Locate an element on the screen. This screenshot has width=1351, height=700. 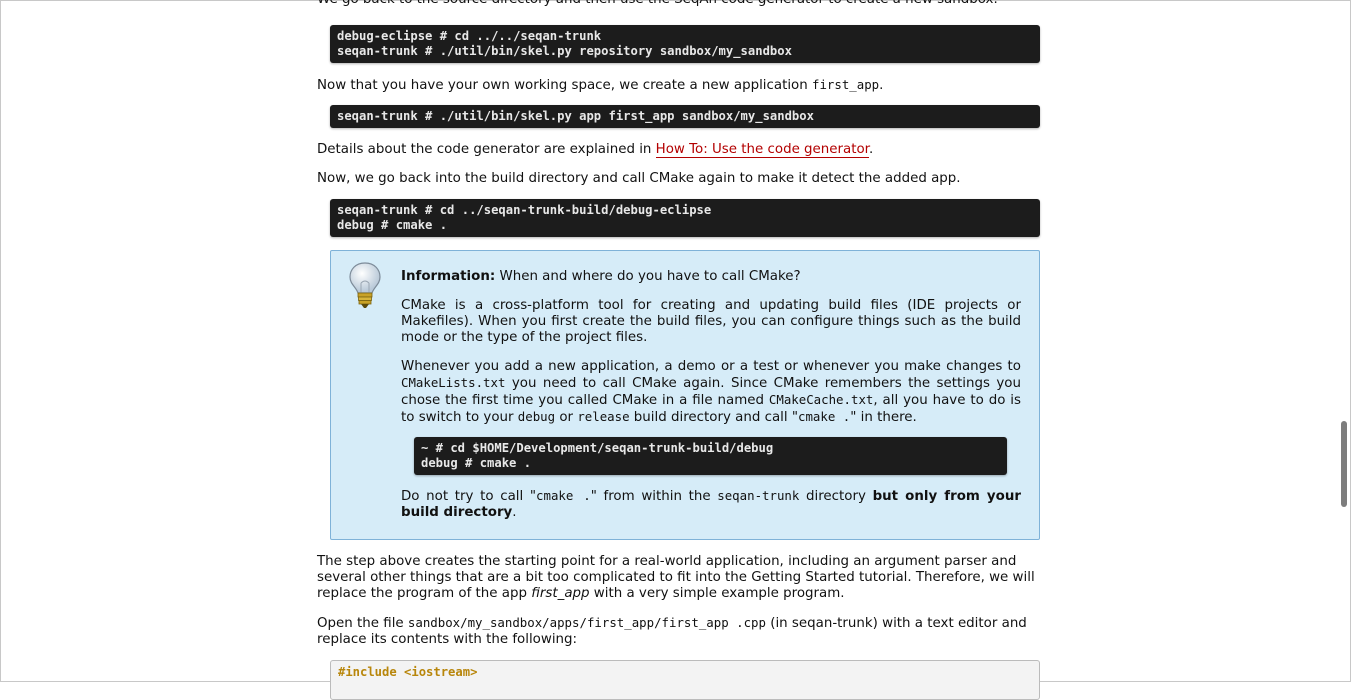
code-line: #include <iostream> is located at coordinates (408, 672).